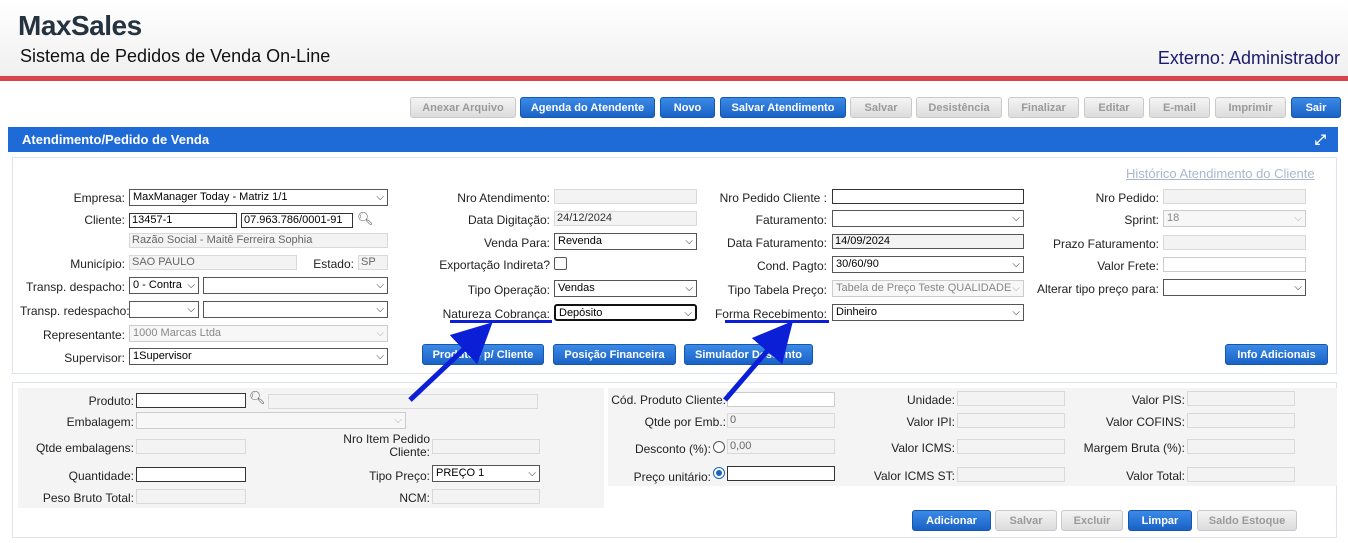  What do you see at coordinates (758, 361) in the screenshot?
I see `arrow-to-forma-recebimento` at bounding box center [758, 361].